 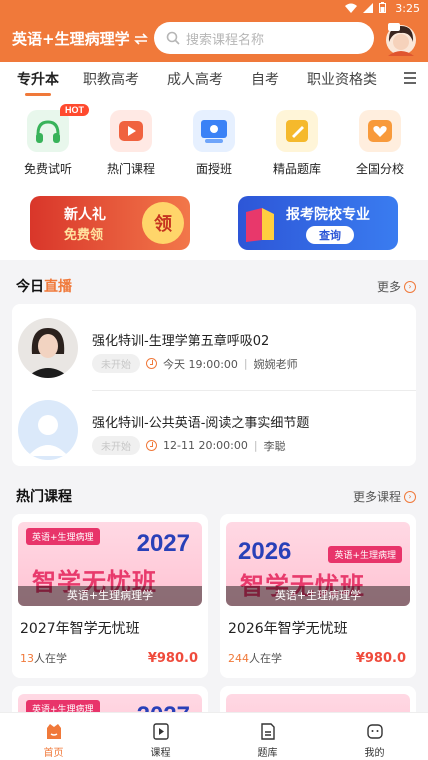 I want to click on learners: 13人在学, so click(x=43, y=658).